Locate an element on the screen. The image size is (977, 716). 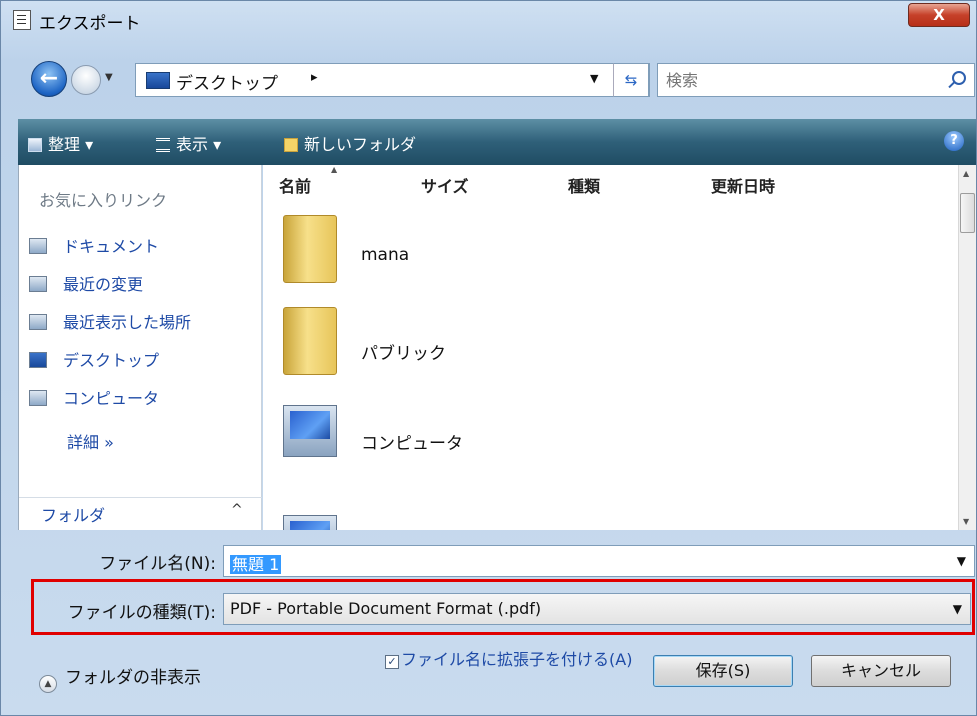
sidebar-item-documents: ドキュメント is located at coordinates (94, 246).